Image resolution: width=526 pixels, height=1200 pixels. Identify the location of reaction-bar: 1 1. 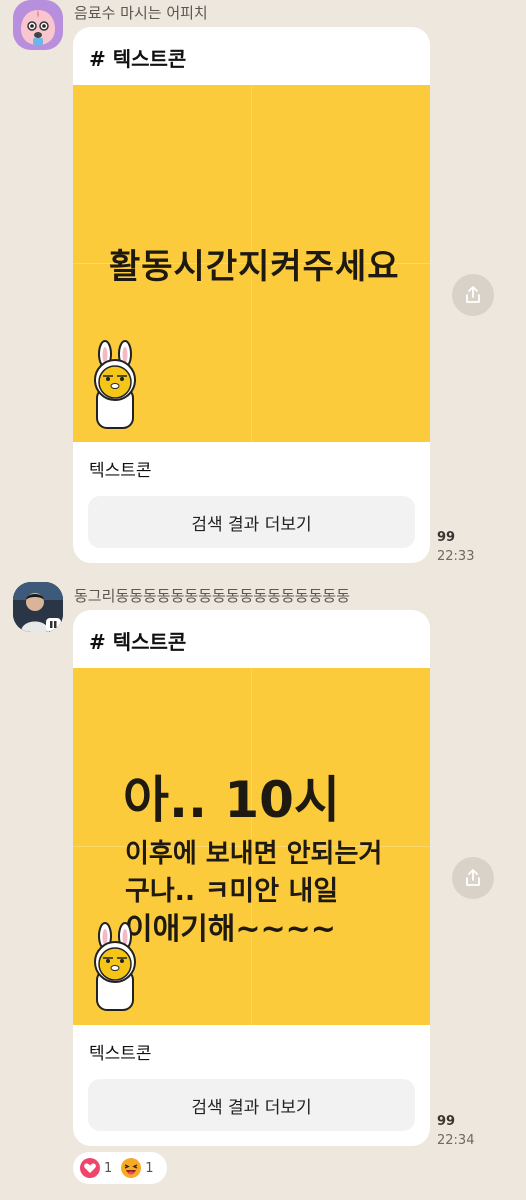
(120, 1168).